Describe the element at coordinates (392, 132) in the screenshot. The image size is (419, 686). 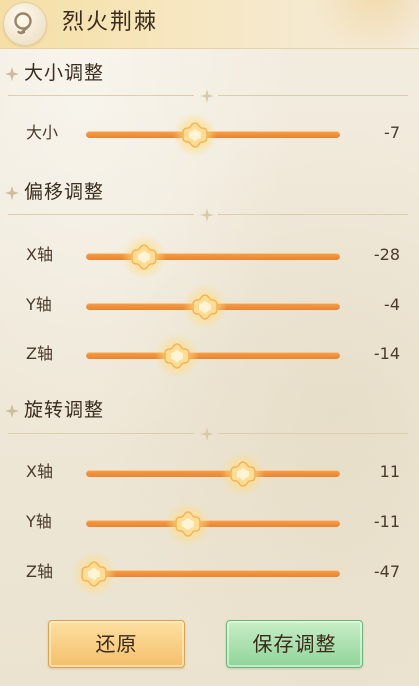
I see `slider-value: -7` at that location.